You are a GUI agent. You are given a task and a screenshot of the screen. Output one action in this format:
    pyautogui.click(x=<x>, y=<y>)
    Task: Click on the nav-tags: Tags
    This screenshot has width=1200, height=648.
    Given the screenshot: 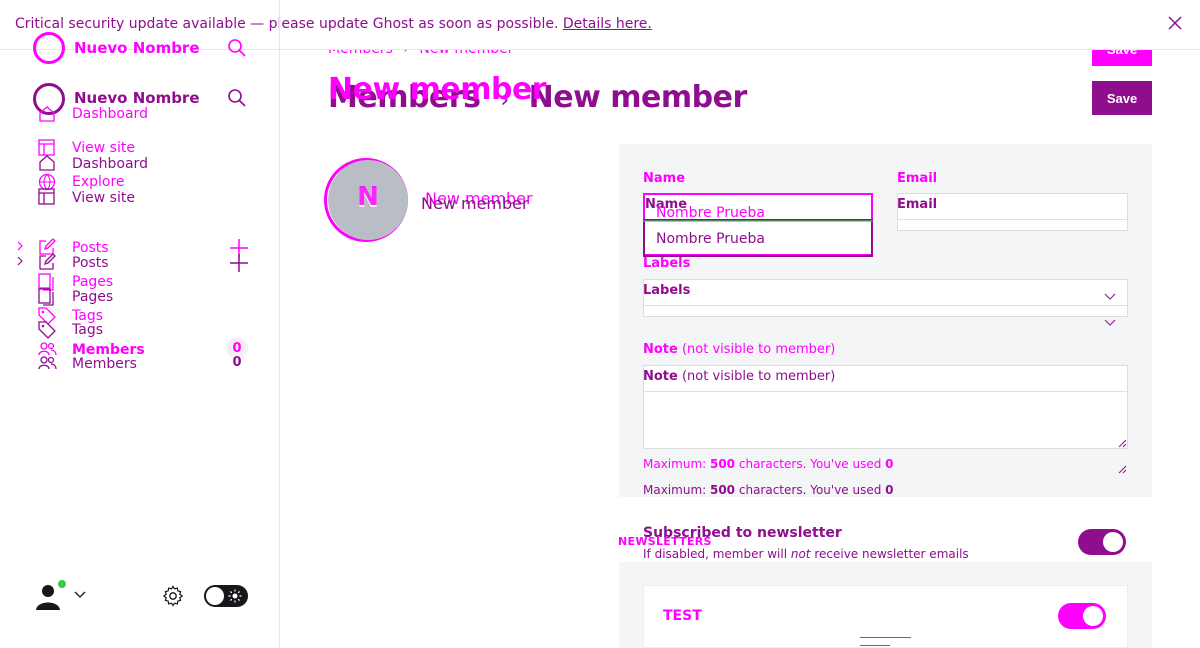 What is the action you would take?
    pyautogui.click(x=87, y=330)
    